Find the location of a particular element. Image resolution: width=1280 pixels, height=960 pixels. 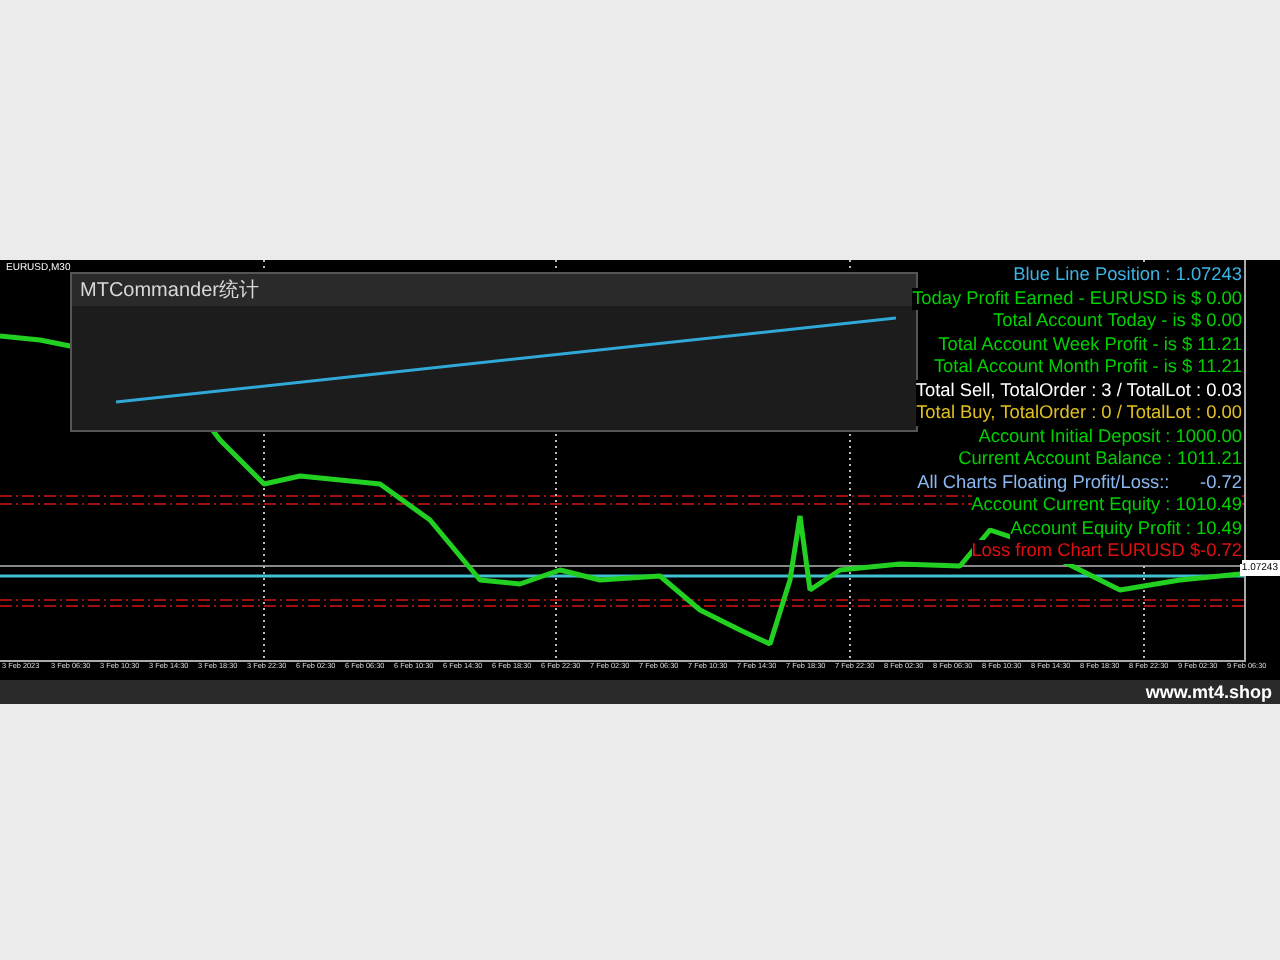

site-address: www.mt4.shop is located at coordinates (1208, 692).